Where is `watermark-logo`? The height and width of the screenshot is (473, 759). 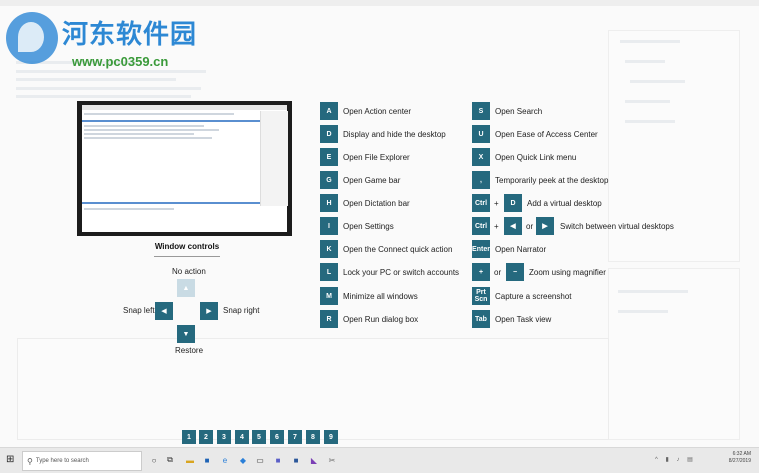
watermark-logo is located at coordinates (32, 38).